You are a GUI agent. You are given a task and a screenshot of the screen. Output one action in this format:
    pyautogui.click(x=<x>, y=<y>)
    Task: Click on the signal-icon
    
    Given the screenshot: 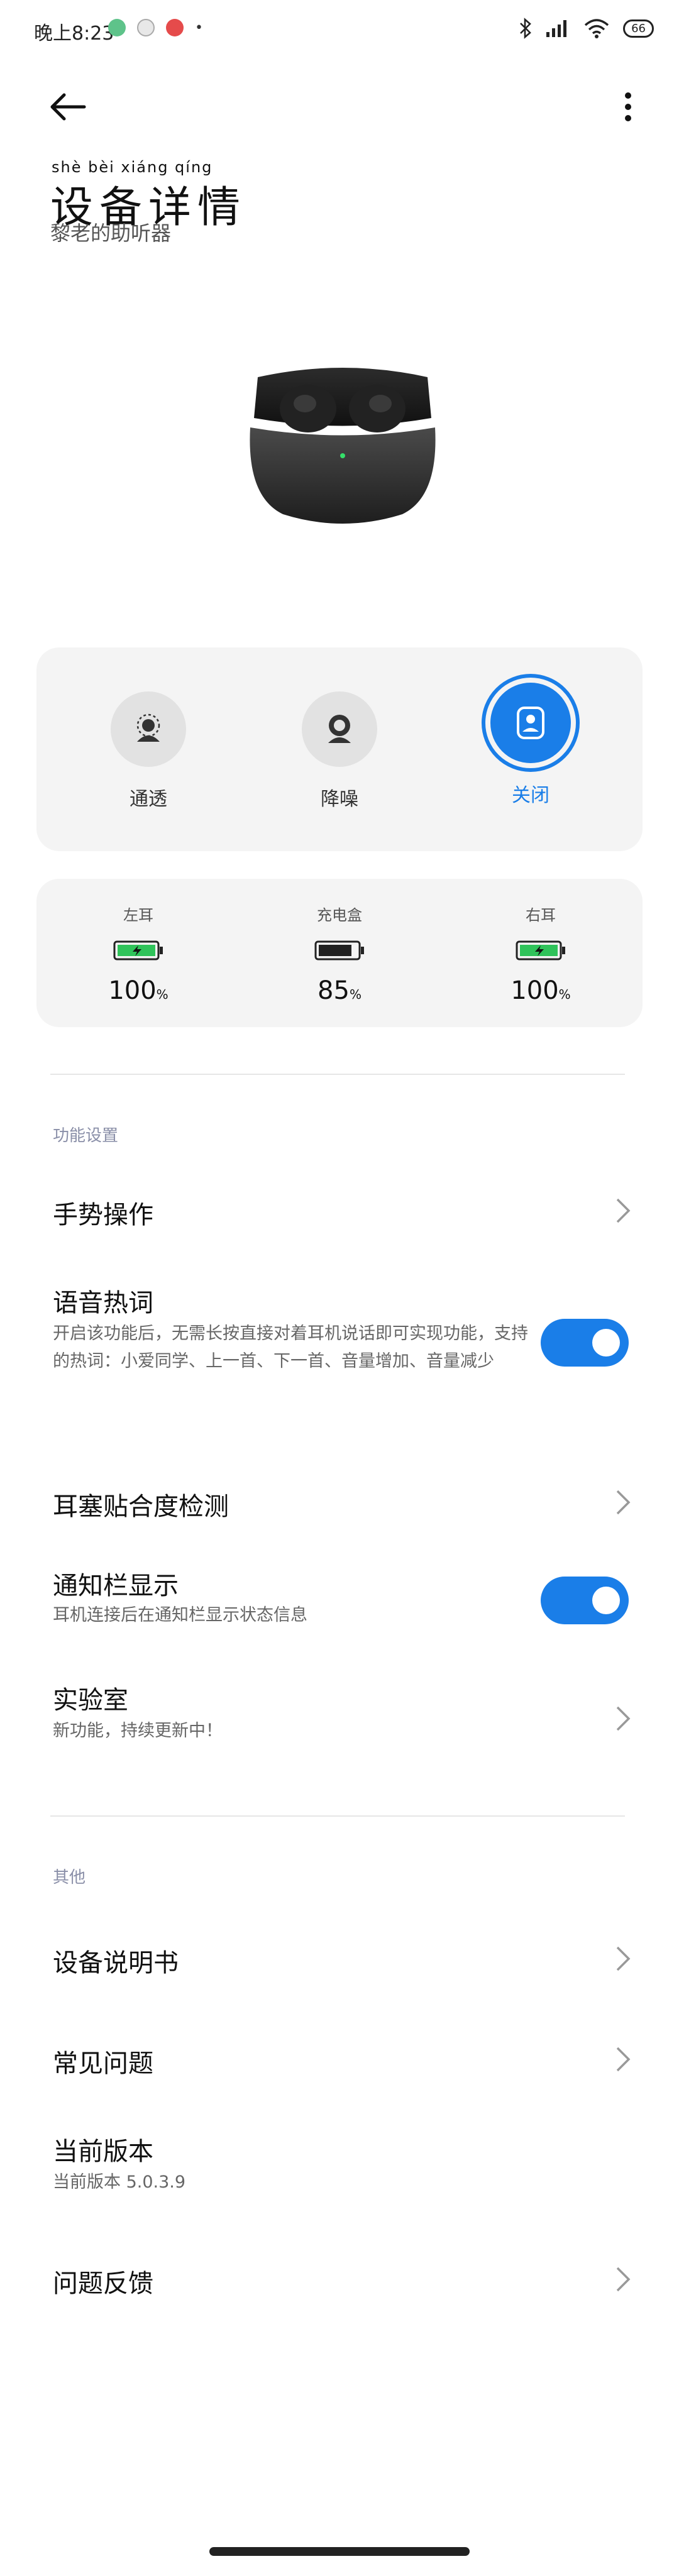 What is the action you would take?
    pyautogui.click(x=556, y=29)
    